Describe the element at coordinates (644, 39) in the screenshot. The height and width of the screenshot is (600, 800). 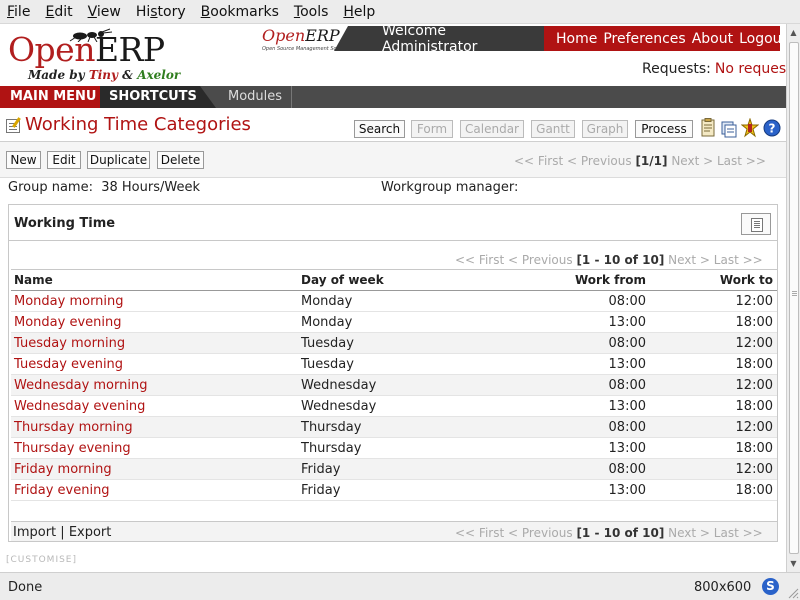
I see `preferences-link: Preferences` at that location.